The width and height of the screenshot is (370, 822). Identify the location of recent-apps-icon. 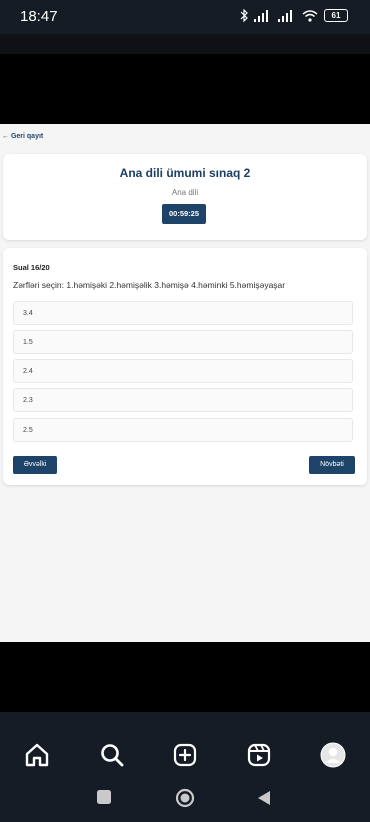
(104, 797).